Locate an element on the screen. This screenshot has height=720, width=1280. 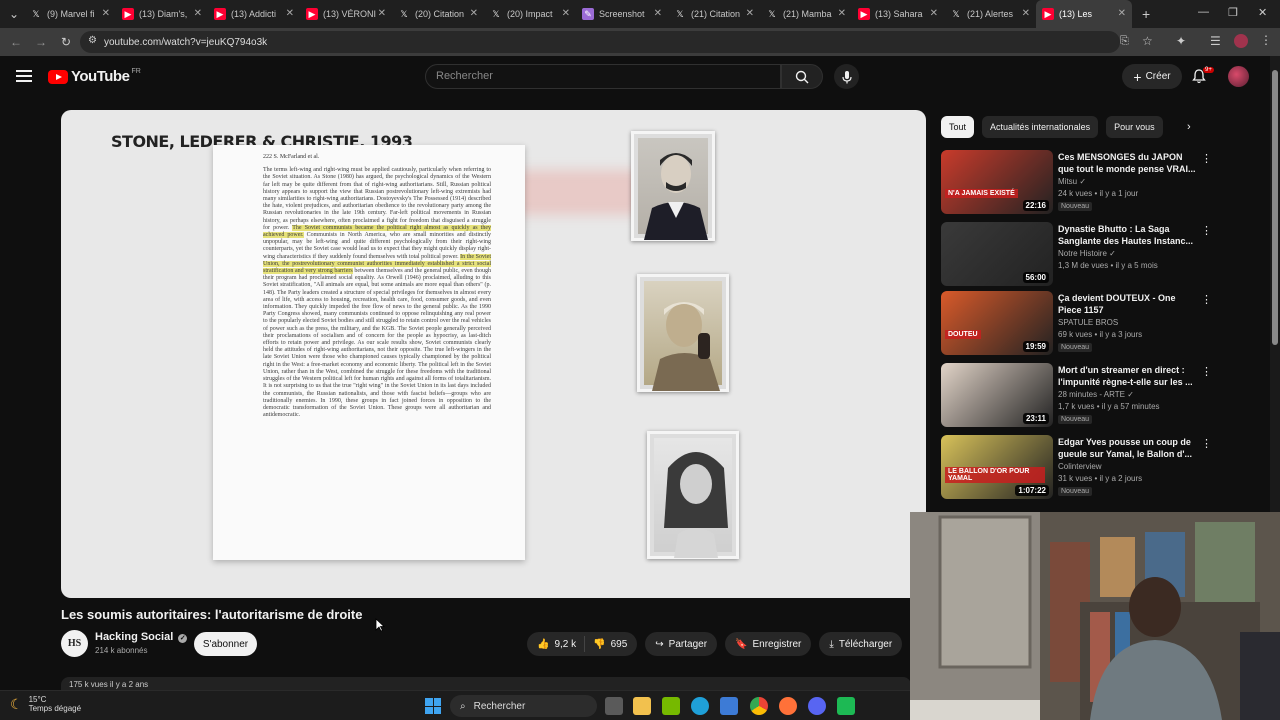
browser-tab: ▶ (13) Sahara ✕ is located at coordinates (898, 14).